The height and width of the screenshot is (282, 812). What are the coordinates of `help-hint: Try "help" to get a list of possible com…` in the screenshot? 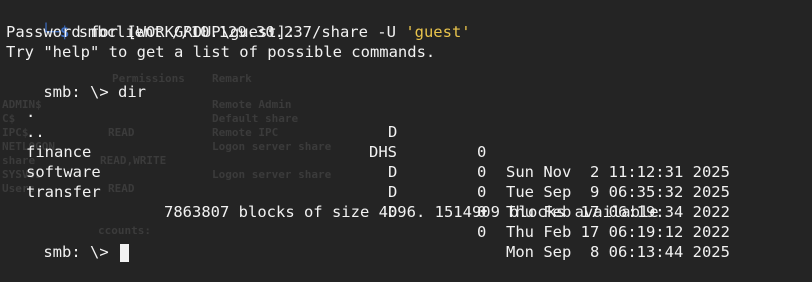 It's located at (221, 52).